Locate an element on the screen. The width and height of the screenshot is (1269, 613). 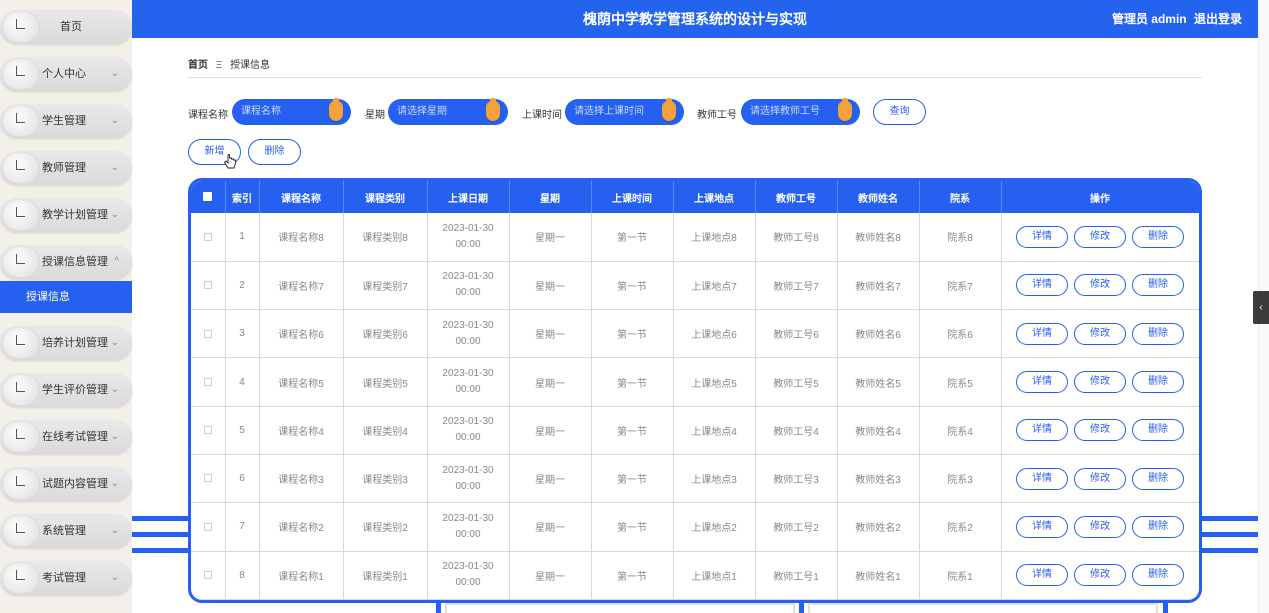
sidebar-item-3: 教师管理 ⌄ is located at coordinates (66, 168).